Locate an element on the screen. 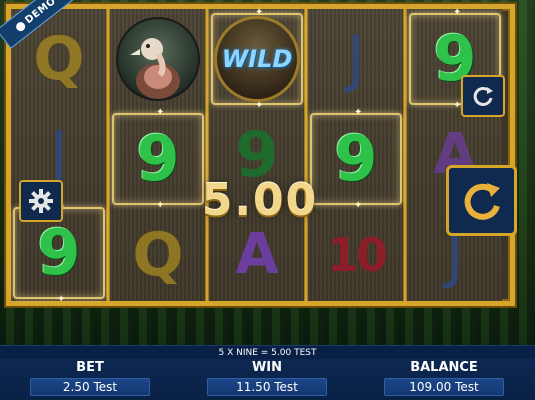 Image resolution: width=535 pixels, height=400 pixels. symbol-a: A is located at coordinates (257, 254).